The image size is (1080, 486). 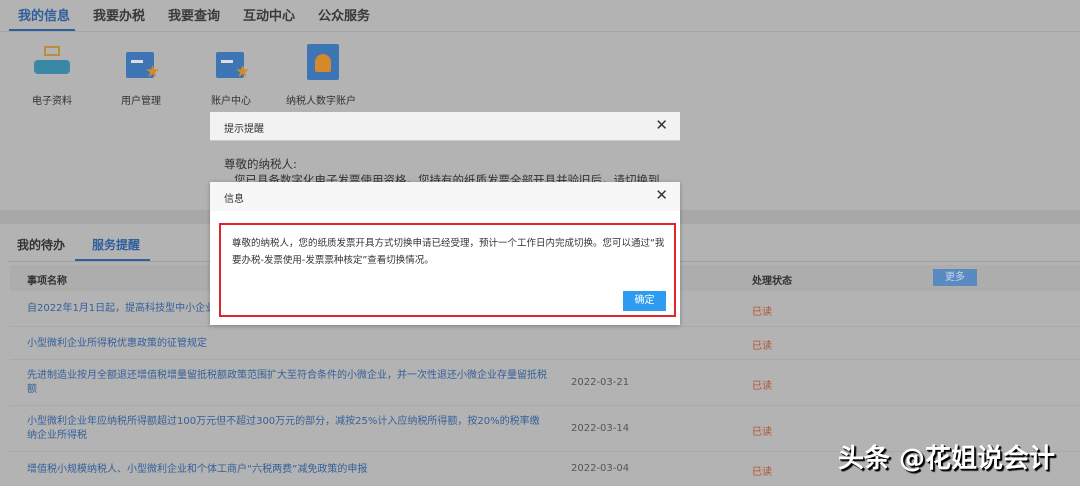 What do you see at coordinates (260, 164) in the screenshot?
I see `notice-greeting: 尊敬的纳税人:` at bounding box center [260, 164].